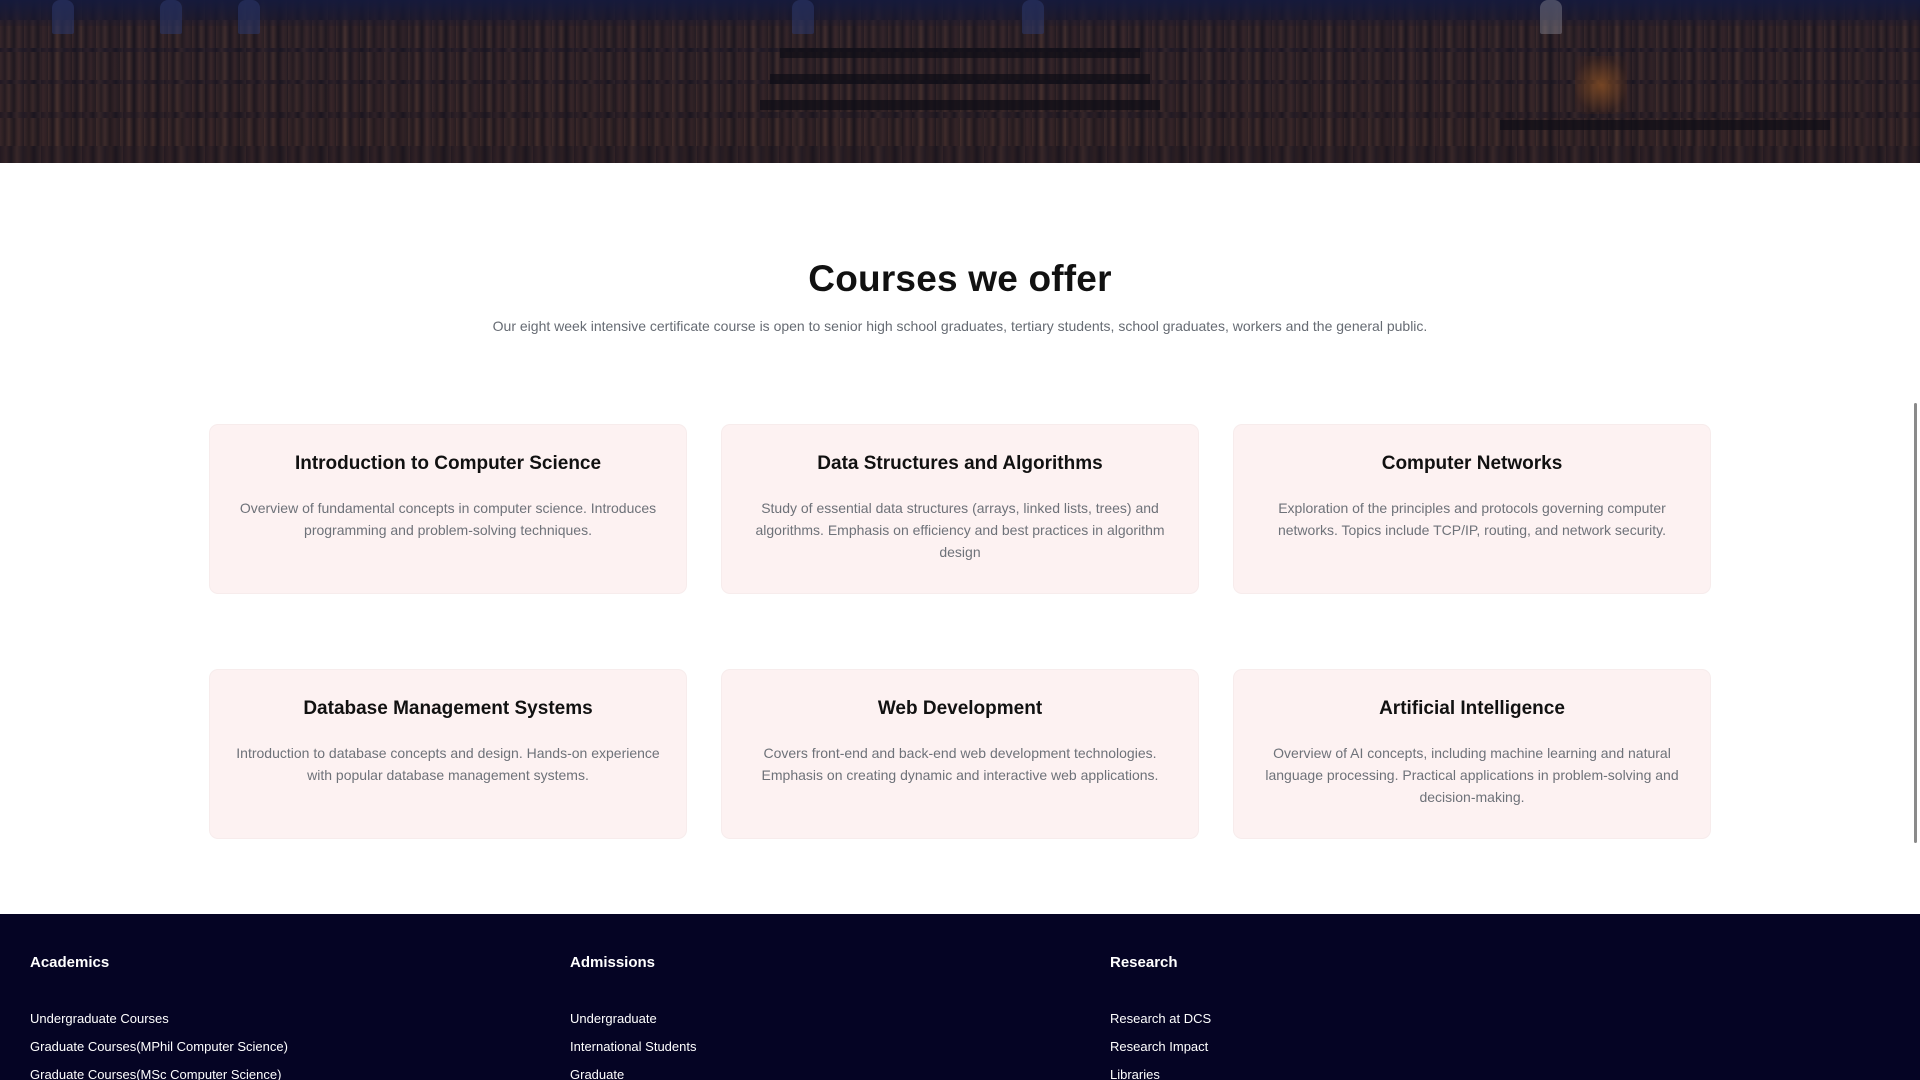  I want to click on footer-heading: Academics, so click(70, 962).